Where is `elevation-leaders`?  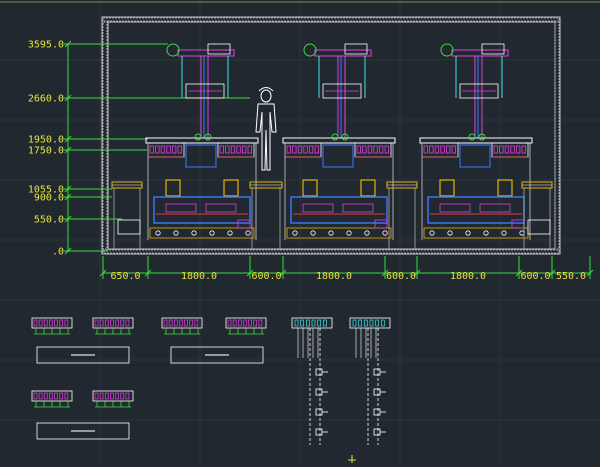 elevation-leaders is located at coordinates (157, 147).